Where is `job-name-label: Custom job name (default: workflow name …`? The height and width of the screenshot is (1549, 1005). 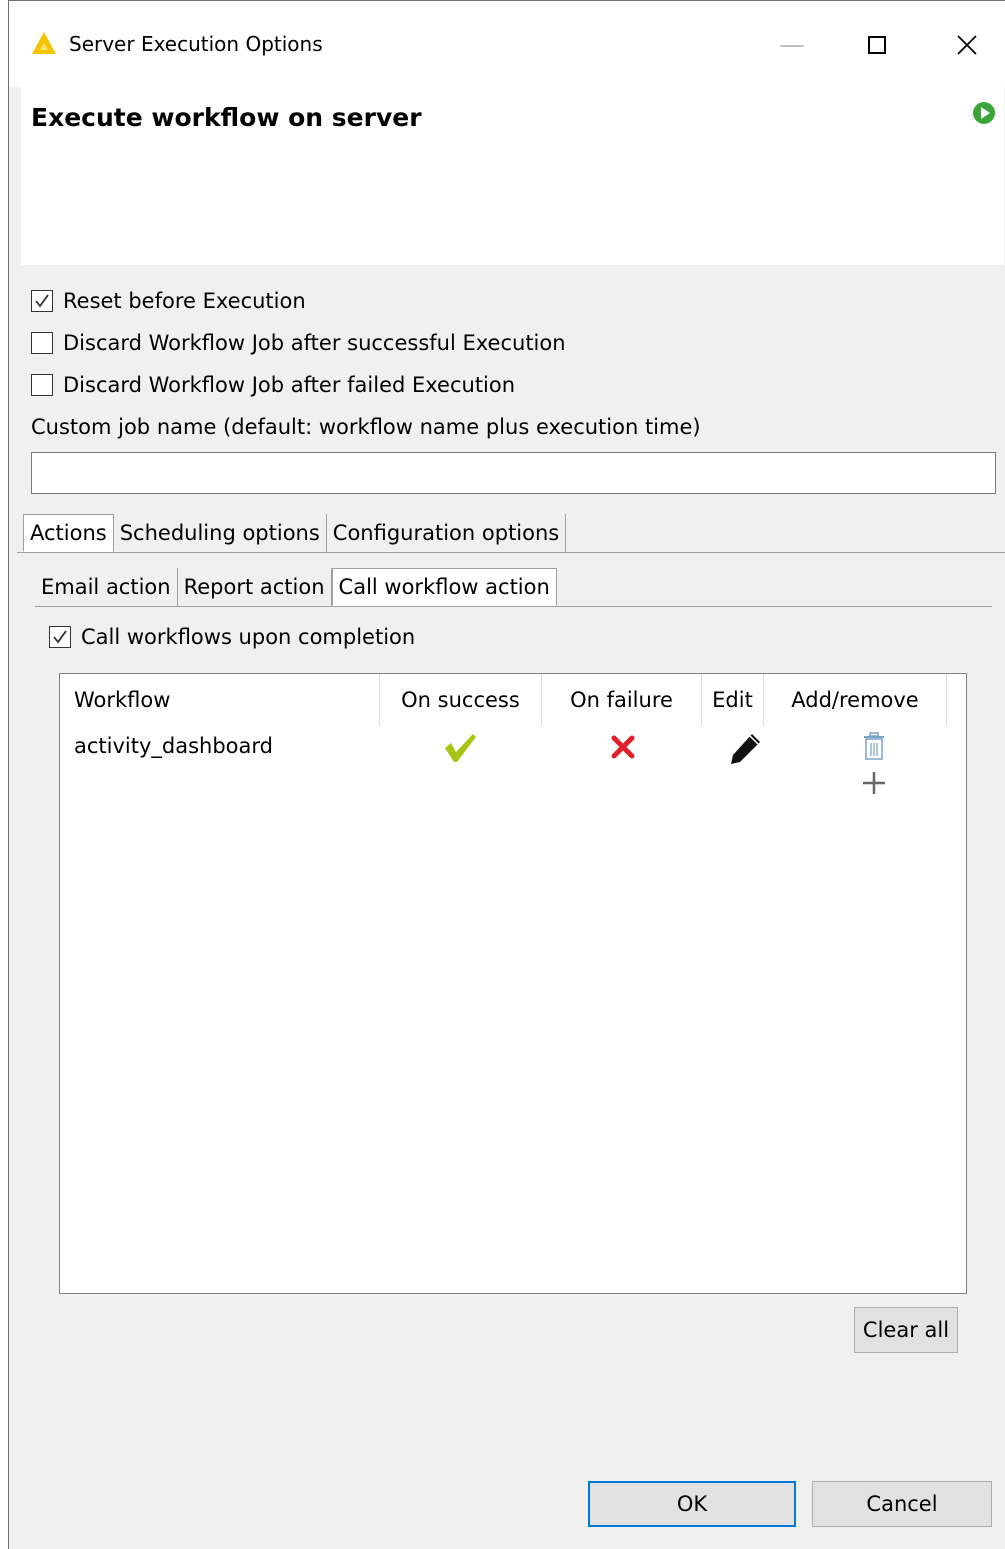 job-name-label: Custom job name (default: workflow name … is located at coordinates (366, 427).